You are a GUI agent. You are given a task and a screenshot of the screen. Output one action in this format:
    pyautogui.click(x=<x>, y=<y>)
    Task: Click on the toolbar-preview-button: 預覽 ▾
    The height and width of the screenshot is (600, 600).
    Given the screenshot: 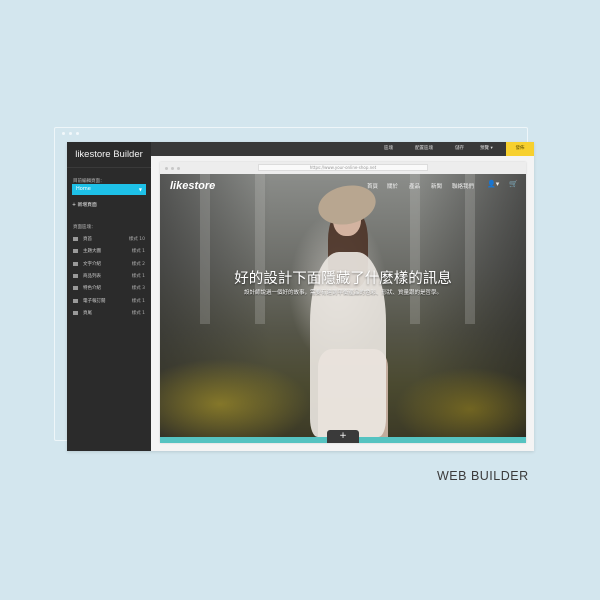 What is the action you would take?
    pyautogui.click(x=486, y=149)
    